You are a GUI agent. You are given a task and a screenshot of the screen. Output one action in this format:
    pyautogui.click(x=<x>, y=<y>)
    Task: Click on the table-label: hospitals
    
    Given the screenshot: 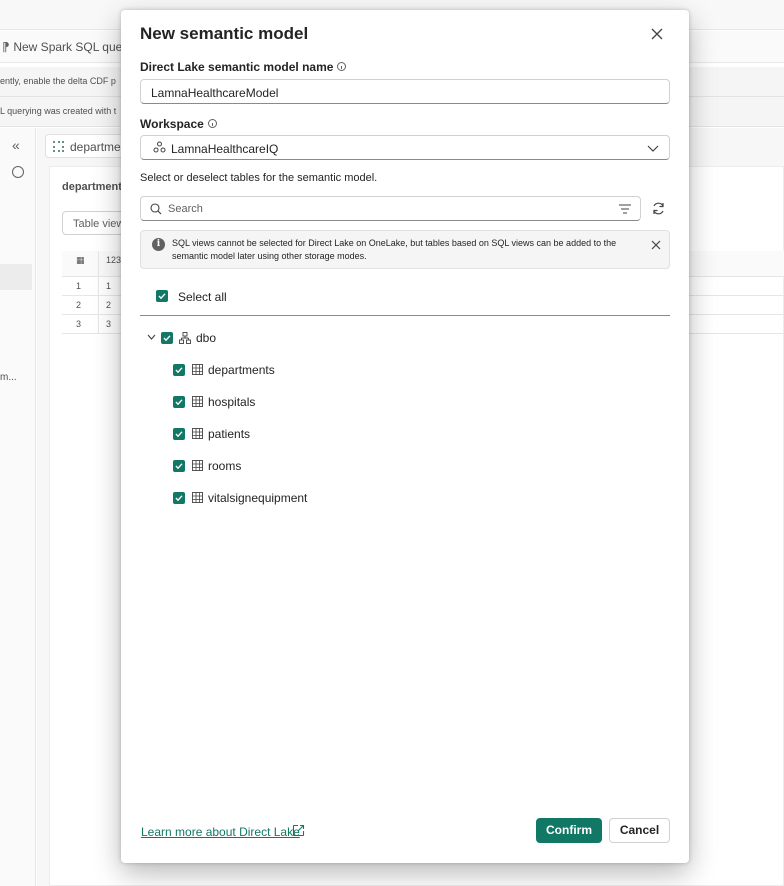 What is the action you would take?
    pyautogui.click(x=232, y=402)
    